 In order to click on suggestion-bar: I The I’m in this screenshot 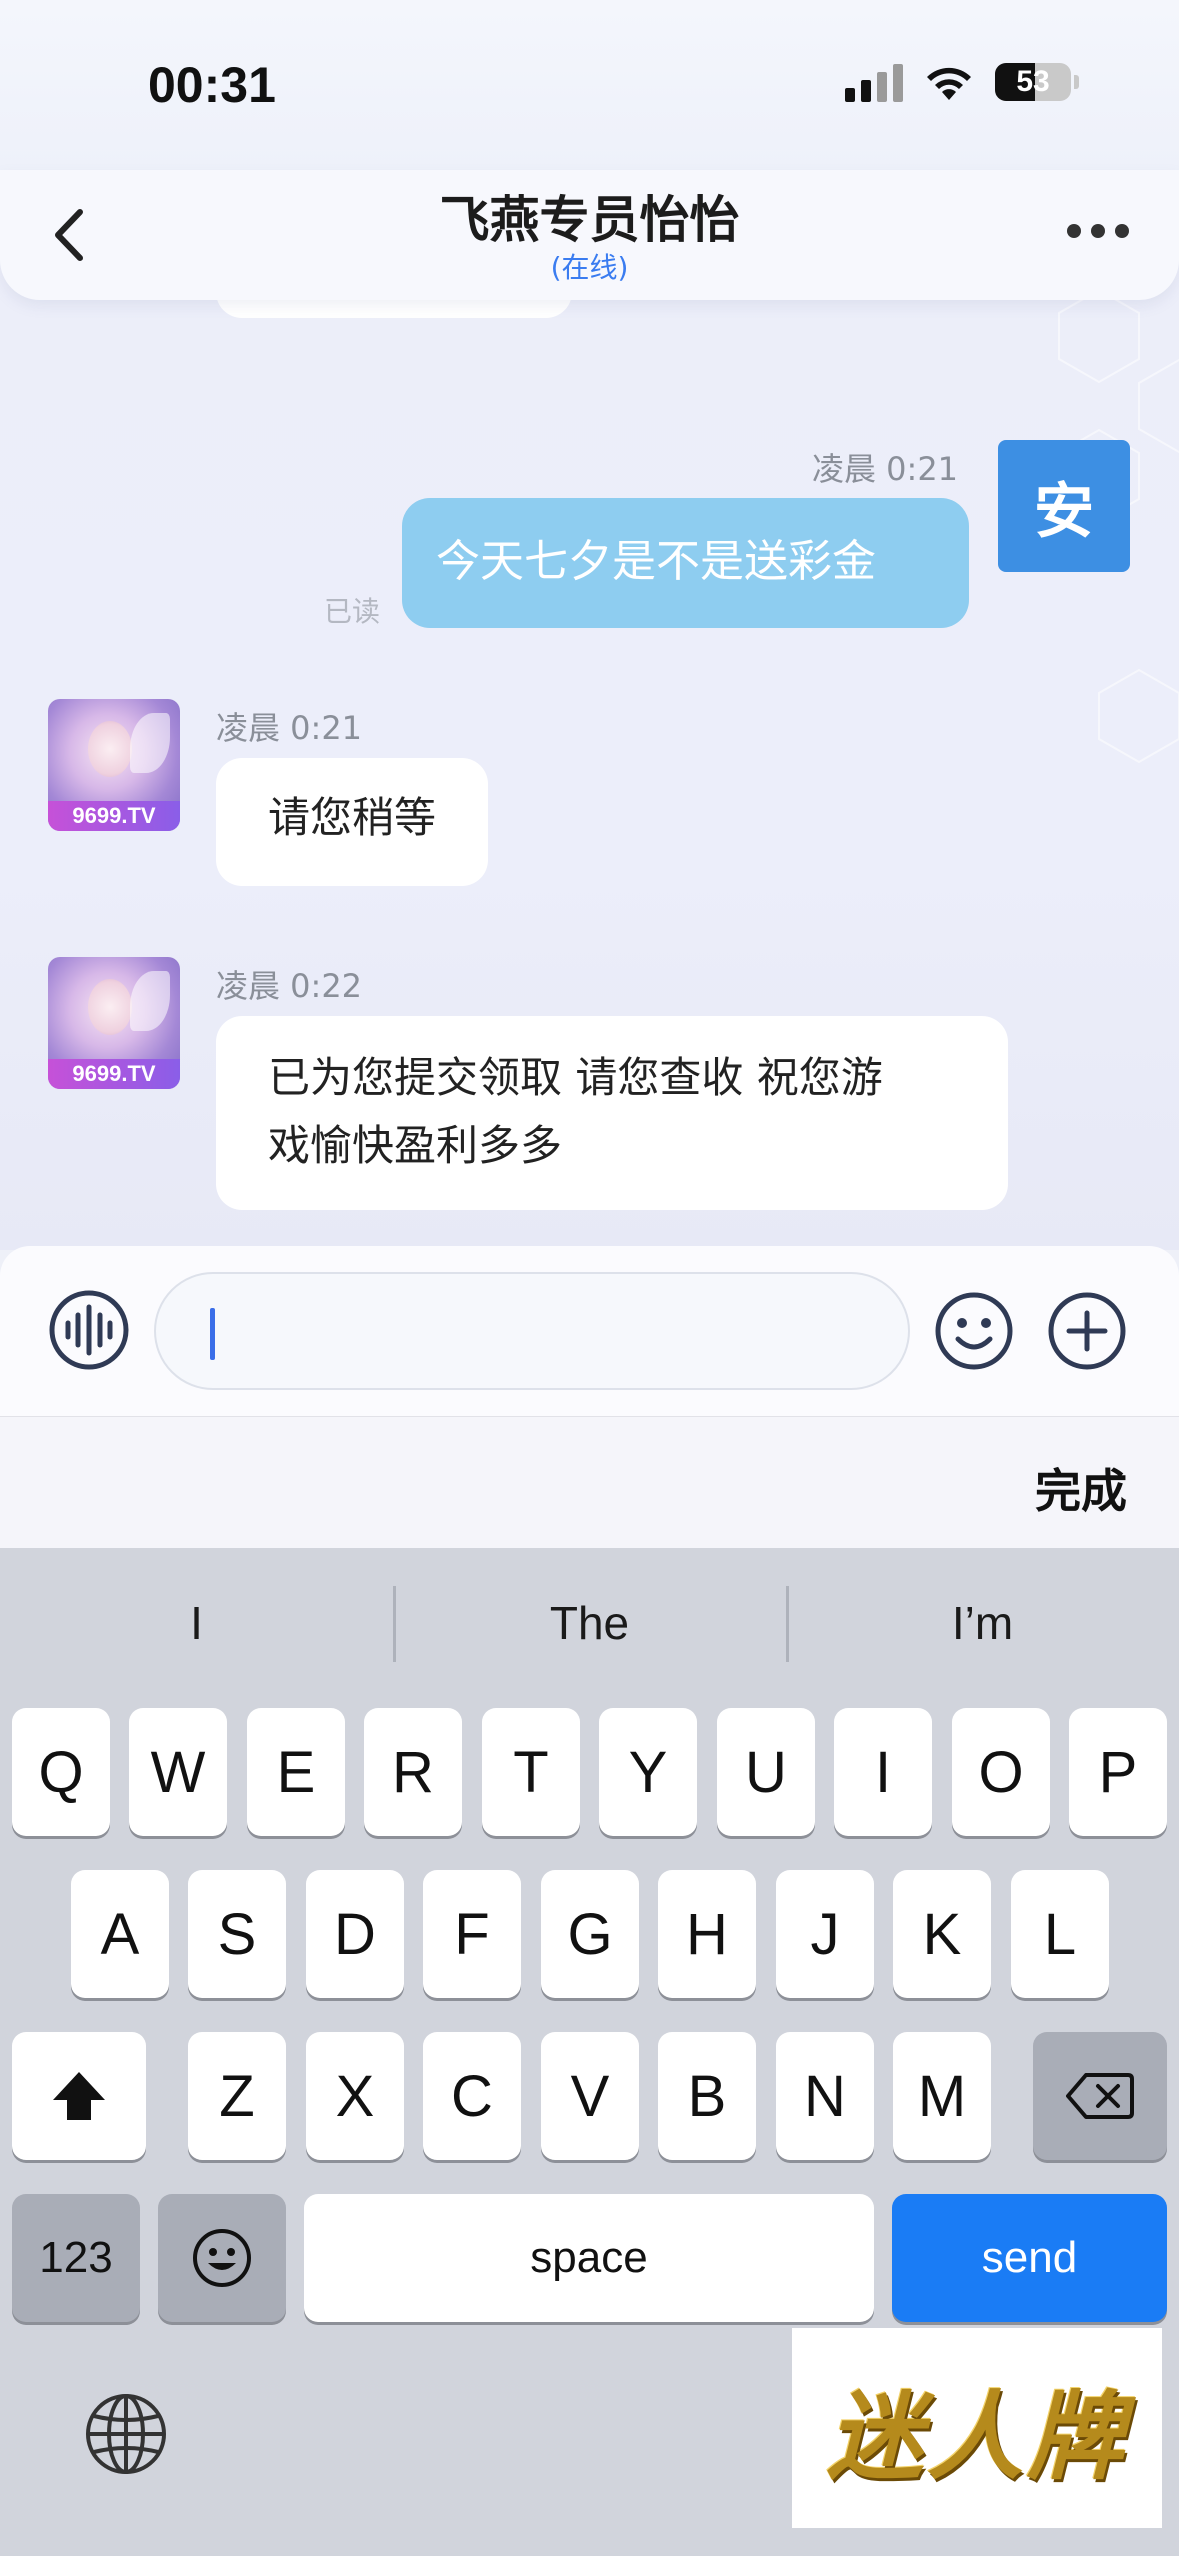, I will do `click(589, 1623)`.